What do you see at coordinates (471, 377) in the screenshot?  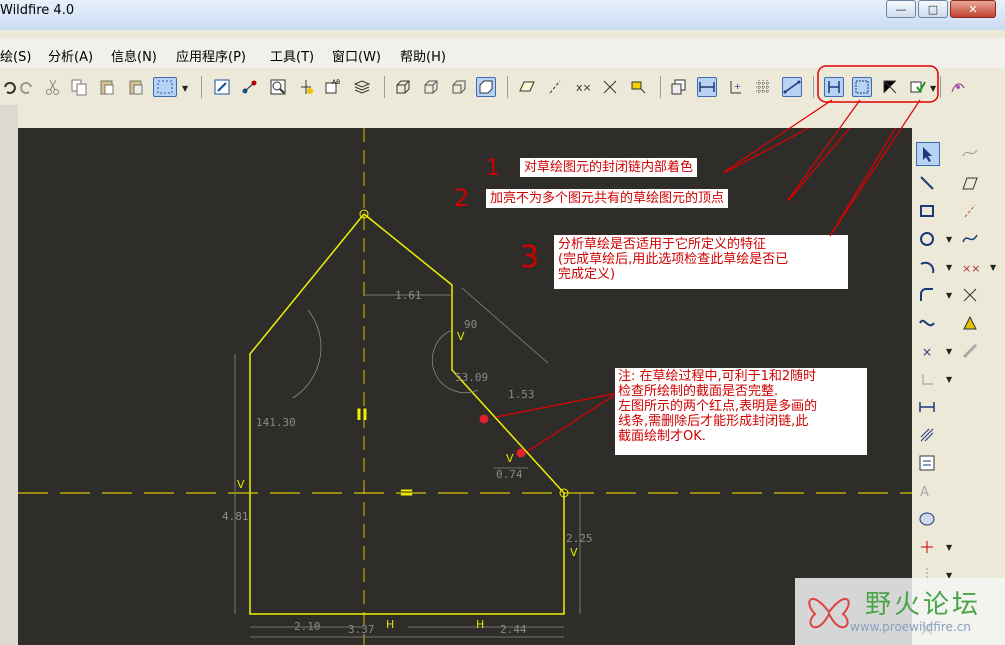 I see `dim-label: 53.09` at bounding box center [471, 377].